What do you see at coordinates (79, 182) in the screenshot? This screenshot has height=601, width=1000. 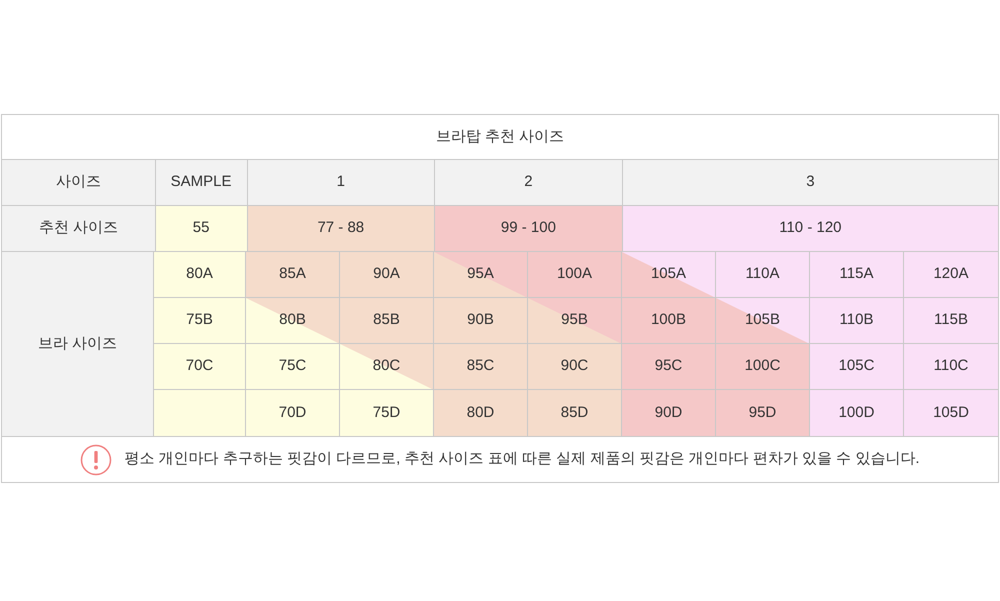 I see `table-header-cell: 사이즈` at bounding box center [79, 182].